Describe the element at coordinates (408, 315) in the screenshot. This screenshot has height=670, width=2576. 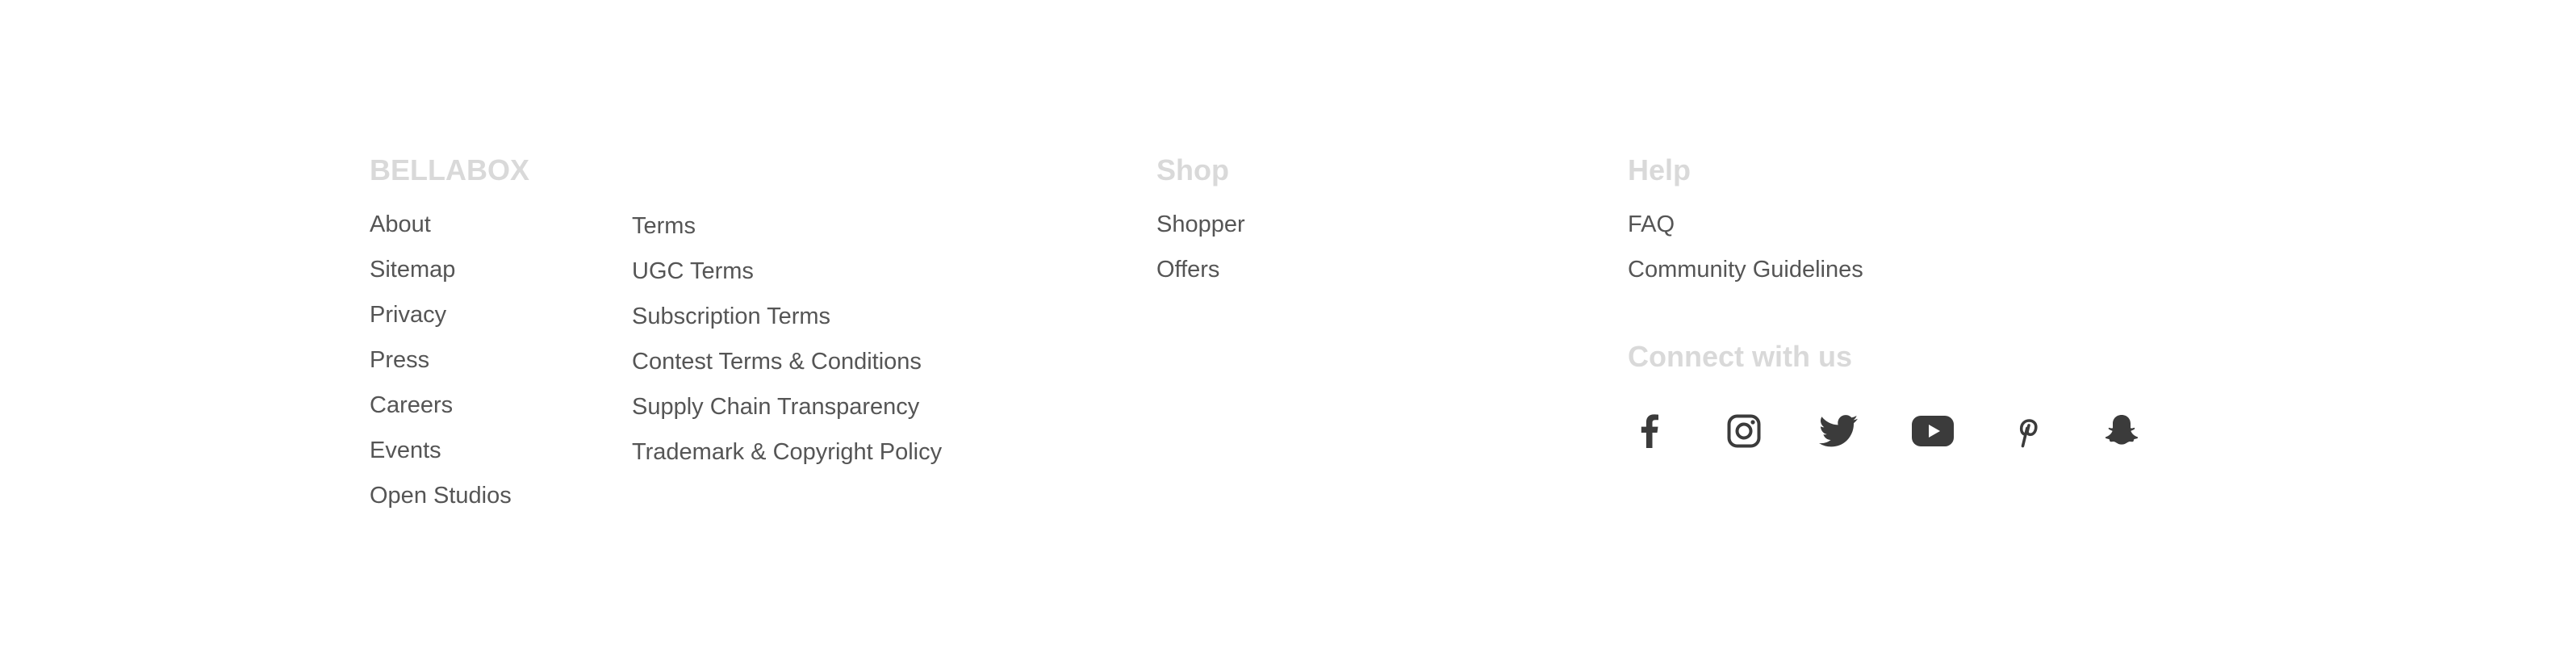
I see `privacy-link: Privacy` at that location.